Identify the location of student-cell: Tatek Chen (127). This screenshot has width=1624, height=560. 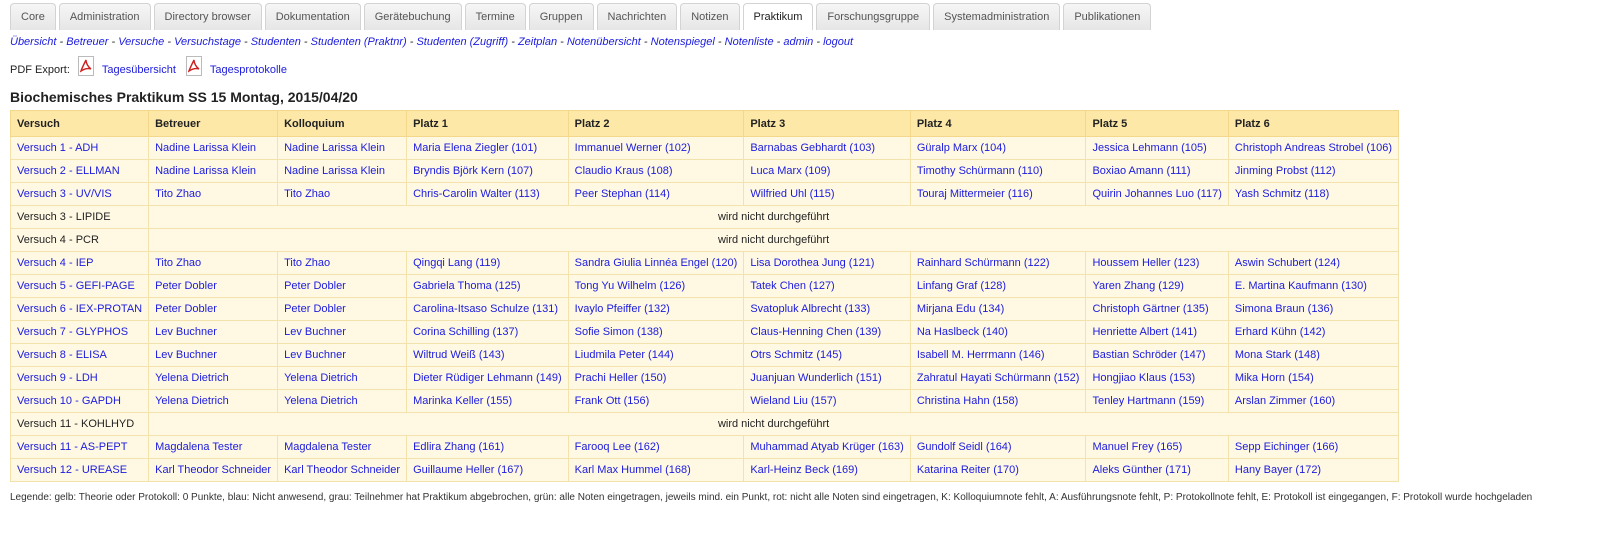
(827, 286).